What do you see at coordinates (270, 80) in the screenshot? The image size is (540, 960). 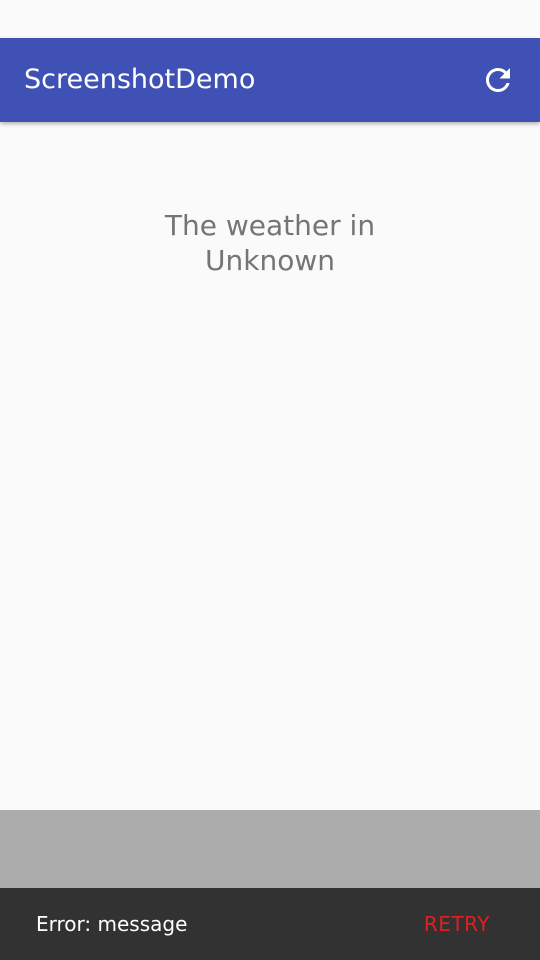 I see `app-bar: ScreenshotDemo` at bounding box center [270, 80].